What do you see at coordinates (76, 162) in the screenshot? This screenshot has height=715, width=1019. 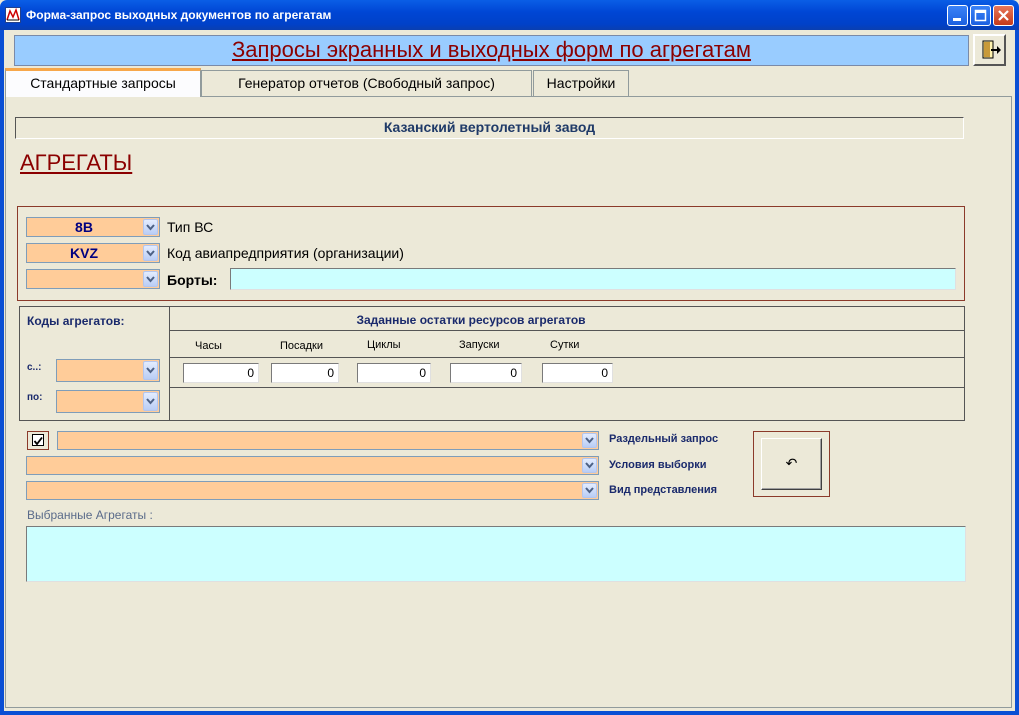 I see `section-title: АГРЕГАТЫ` at bounding box center [76, 162].